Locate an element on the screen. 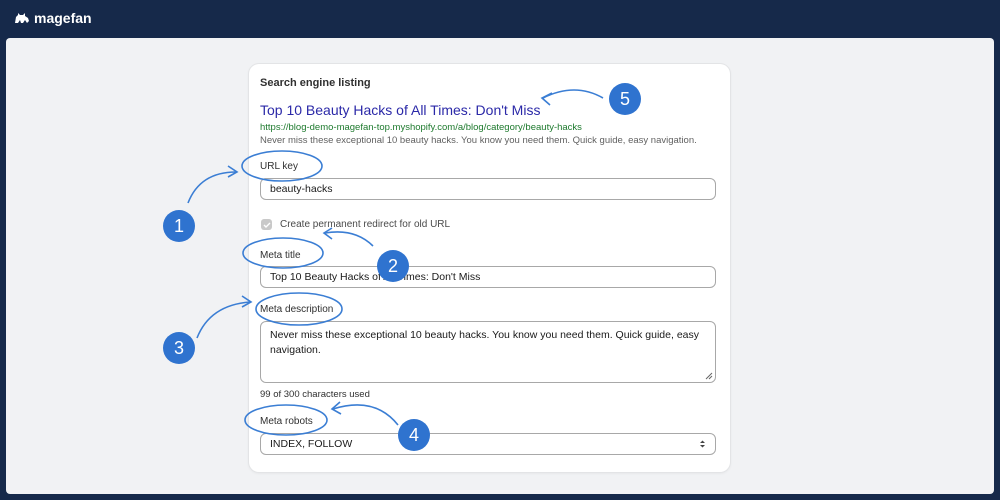  annotation-badge-3: 3 is located at coordinates (179, 348).